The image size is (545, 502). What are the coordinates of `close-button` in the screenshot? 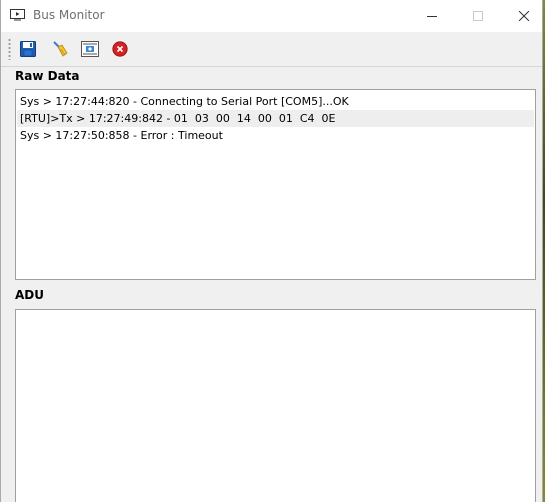 It's located at (523, 16).